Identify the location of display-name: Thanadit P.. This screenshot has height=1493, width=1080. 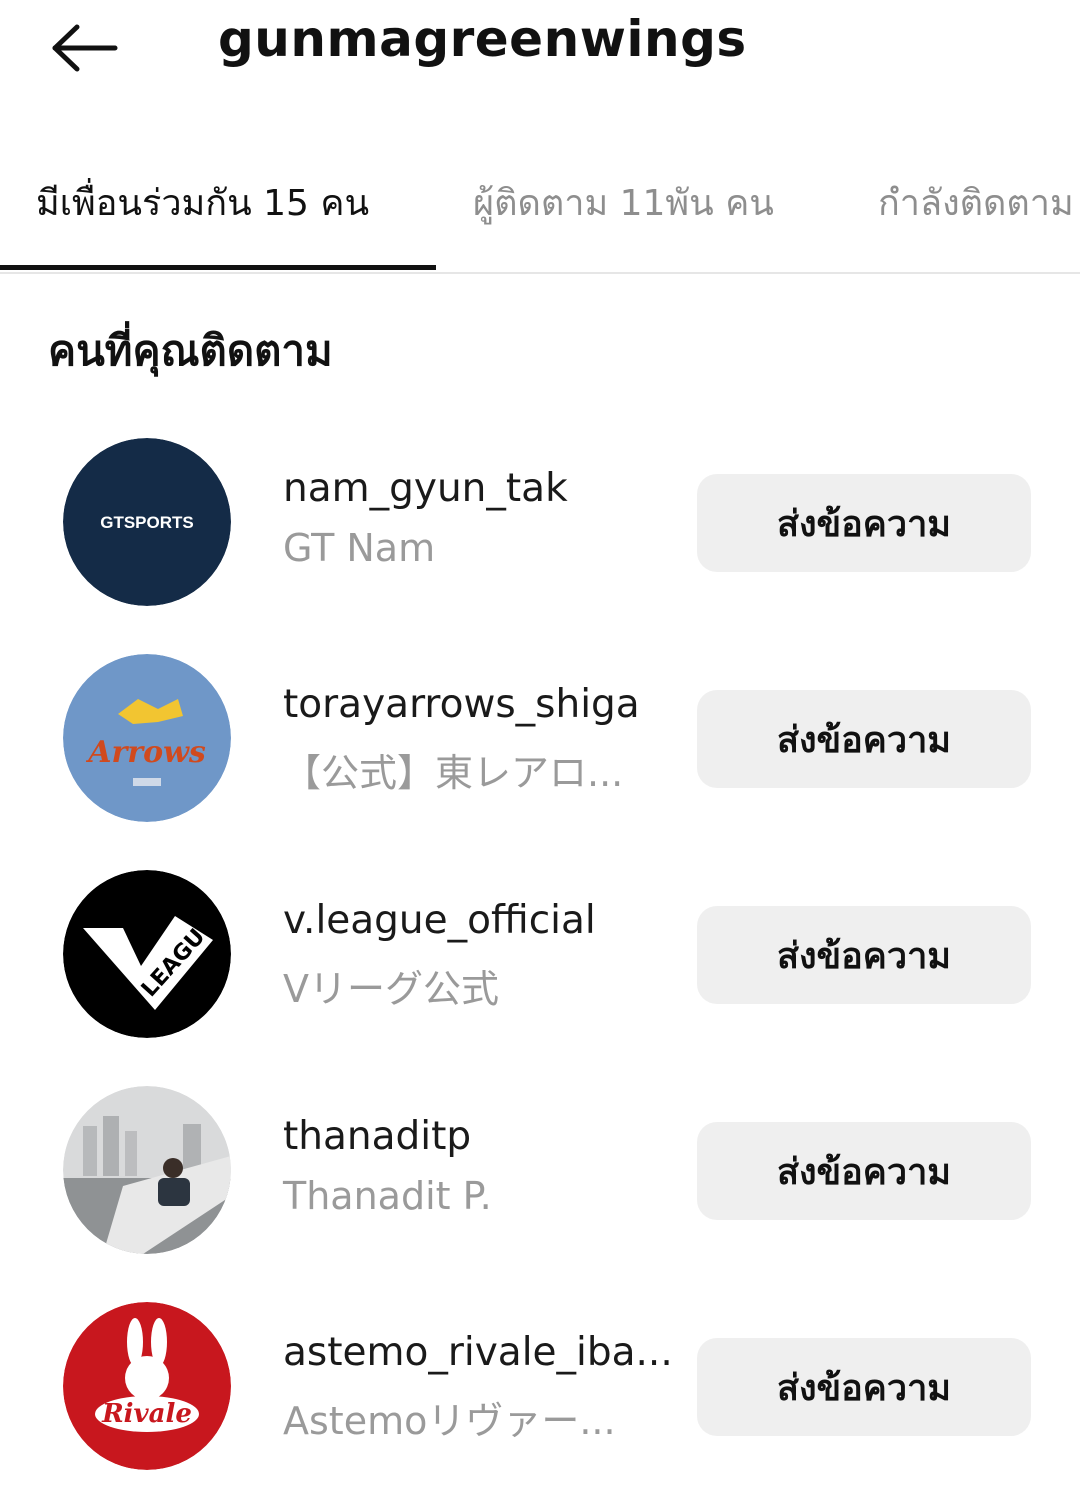
(387, 1196).